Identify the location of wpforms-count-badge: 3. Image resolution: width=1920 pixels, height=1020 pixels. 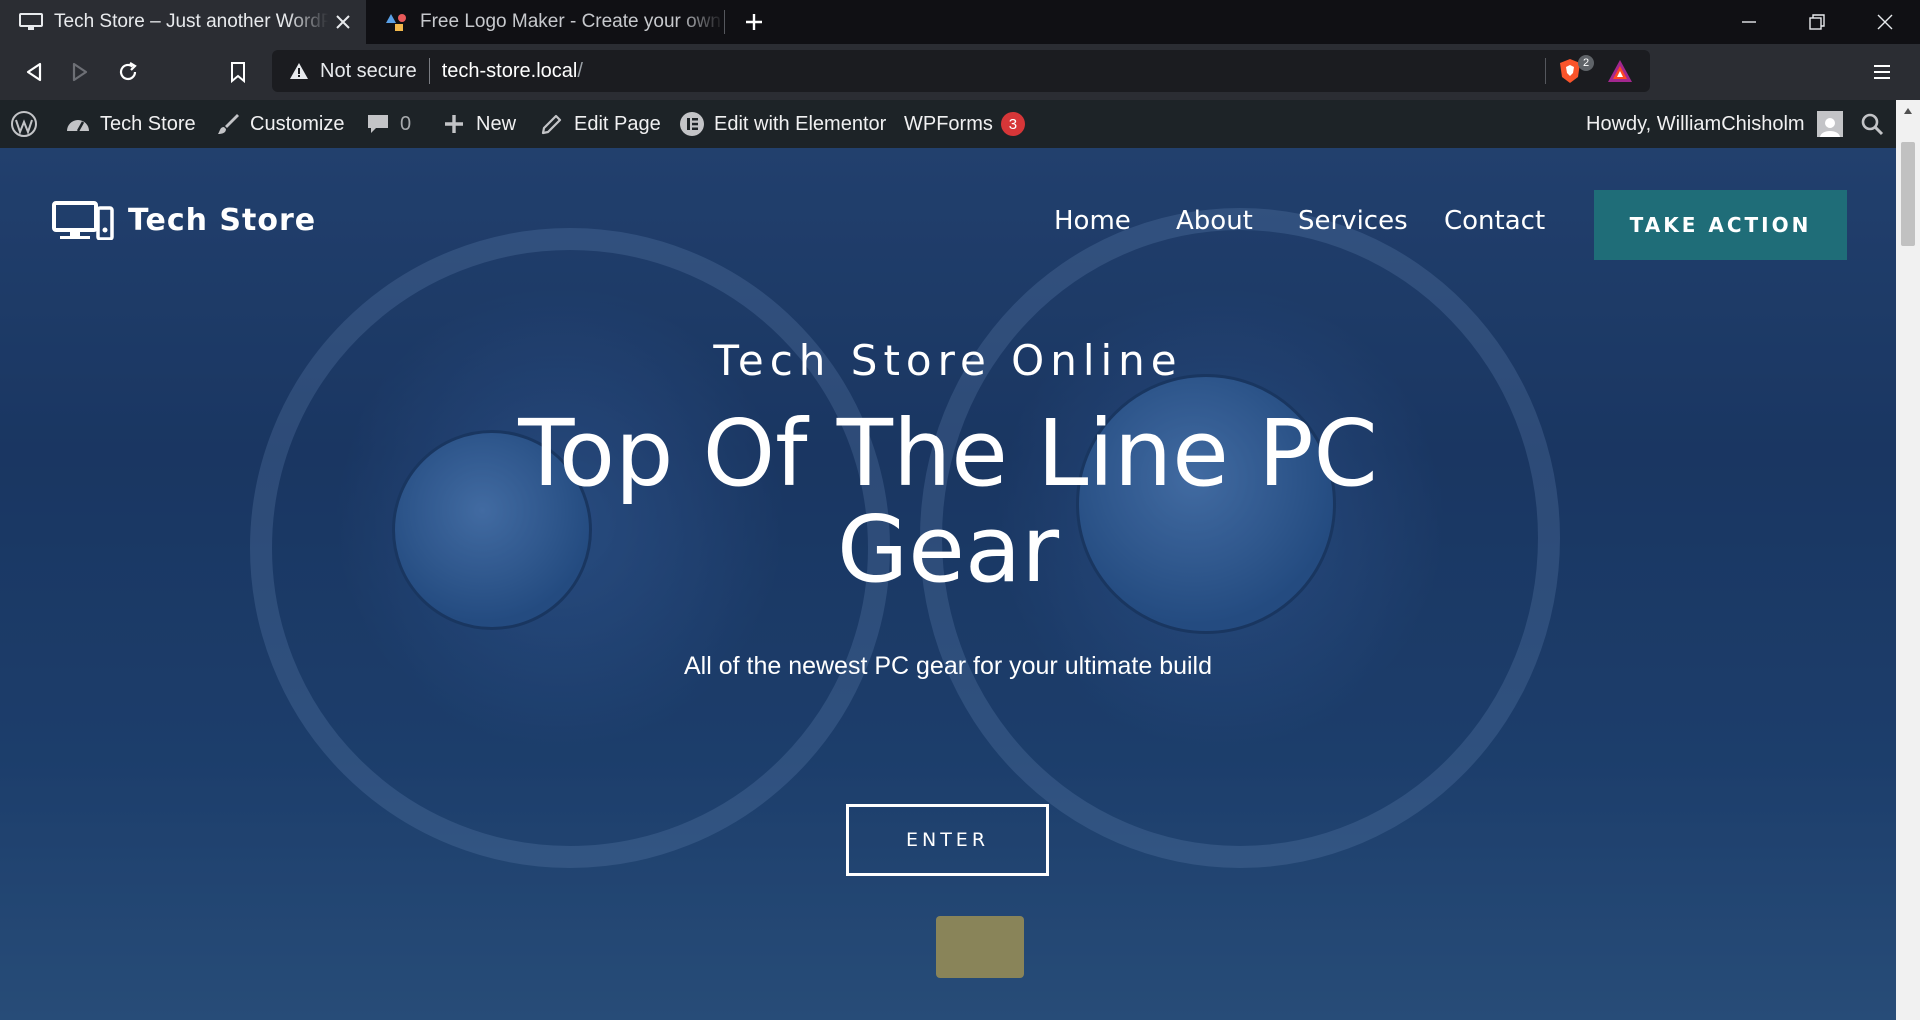
(1012, 124).